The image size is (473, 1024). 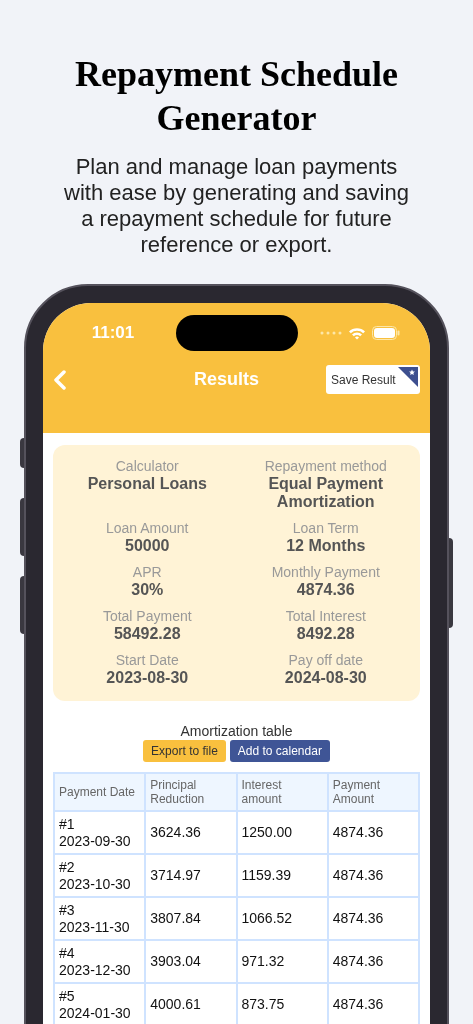 I want to click on status-time: 11:01, so click(x=113, y=333).